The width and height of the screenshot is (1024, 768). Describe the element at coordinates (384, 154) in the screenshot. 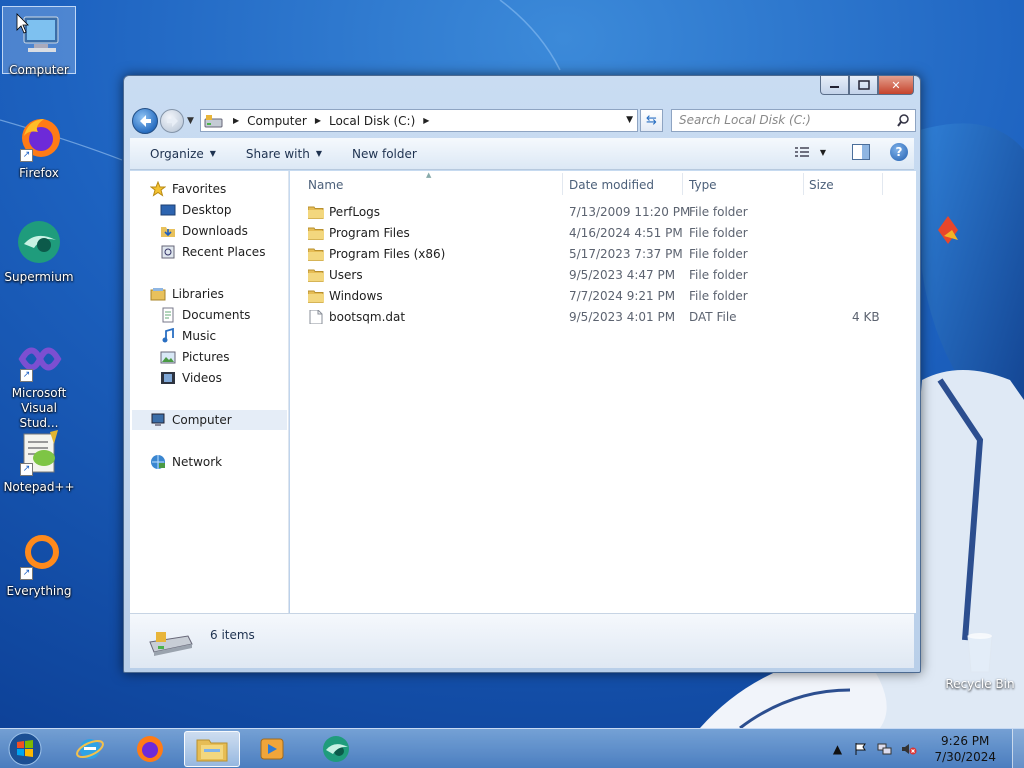

I see `new-folder-button: New folder` at that location.